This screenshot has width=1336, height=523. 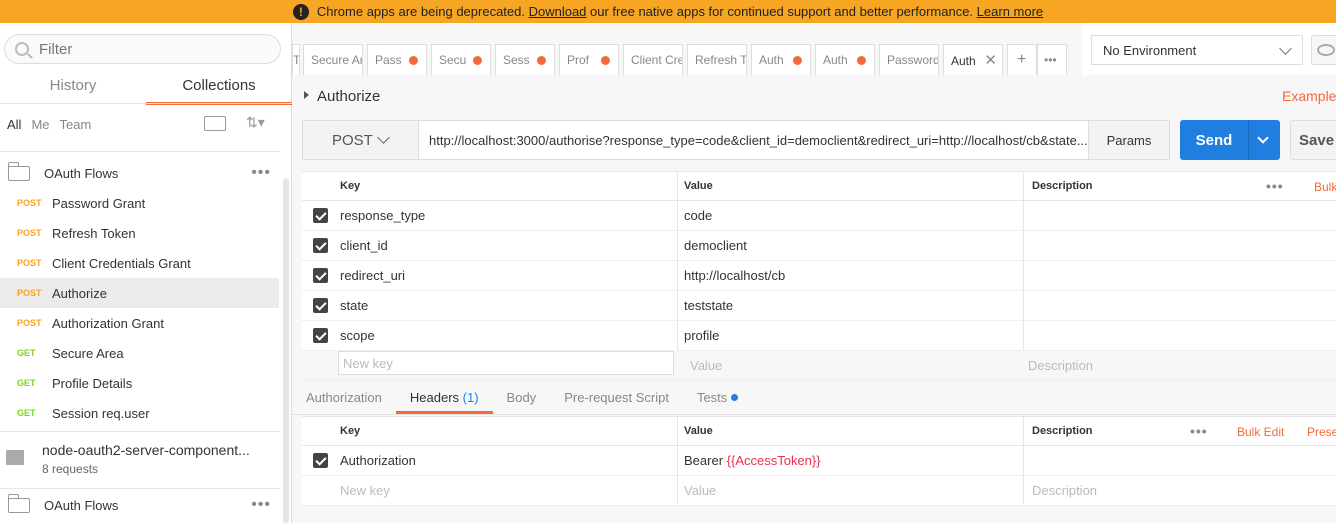 I want to click on send-button: Send, so click(x=1230, y=140).